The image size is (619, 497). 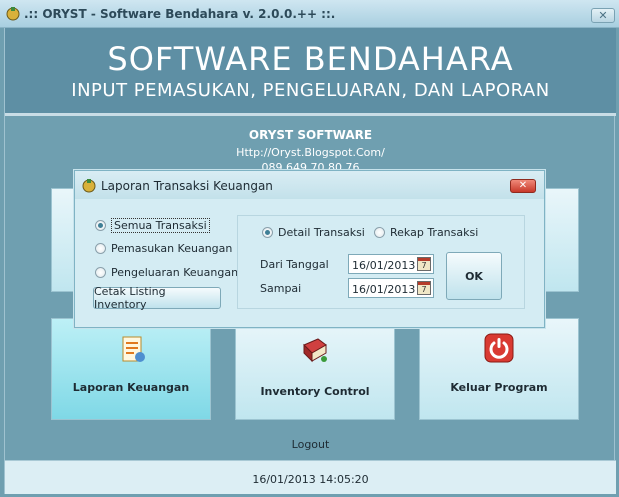 I want to click on radio-pengeluaran-keuangan: Pengeluaran Keuangan, so click(x=166, y=272).